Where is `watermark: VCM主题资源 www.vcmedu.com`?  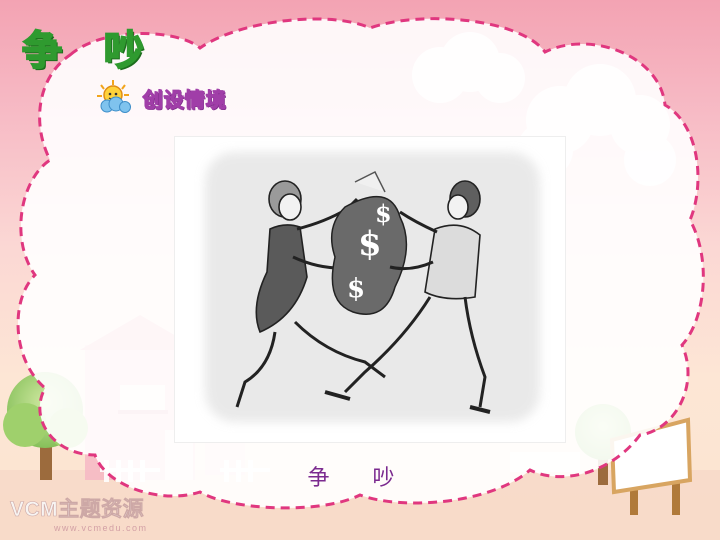 watermark: VCM主题资源 www.vcmedu.com is located at coordinates (79, 513).